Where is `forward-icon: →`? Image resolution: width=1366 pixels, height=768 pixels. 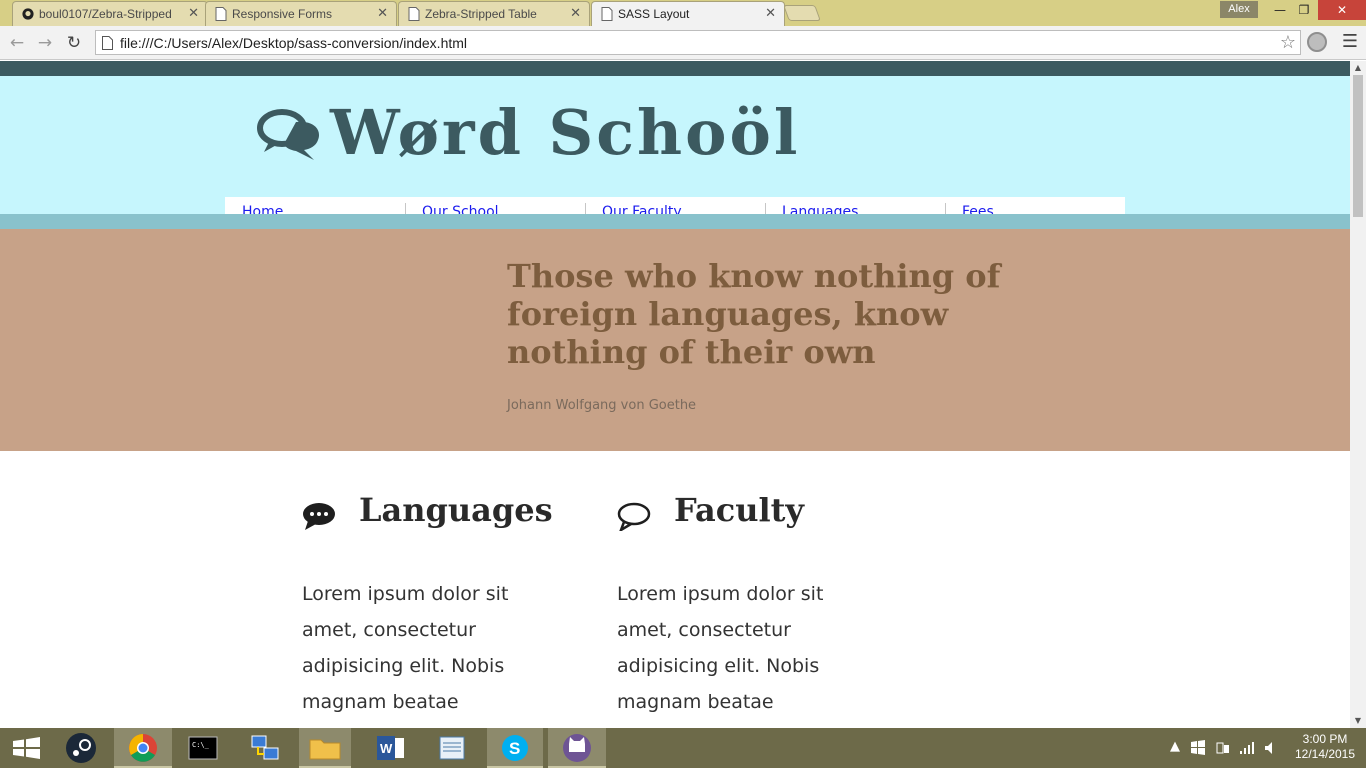
forward-icon: → is located at coordinates (45, 43).